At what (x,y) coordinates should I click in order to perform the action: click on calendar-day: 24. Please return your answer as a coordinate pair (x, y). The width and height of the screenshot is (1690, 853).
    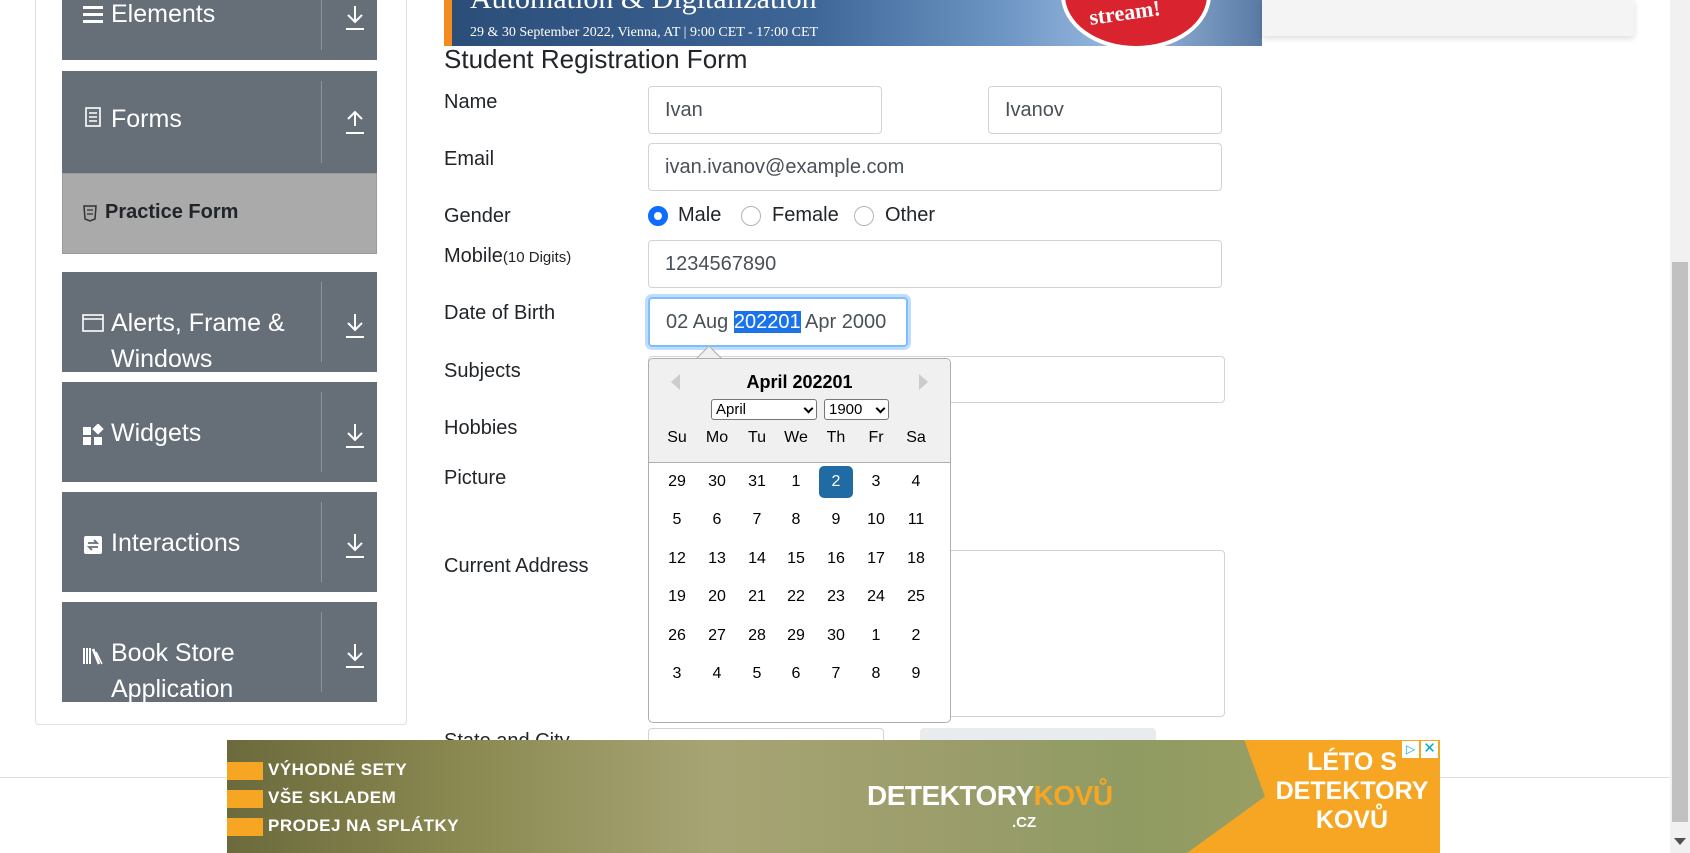
    Looking at the image, I should click on (876, 597).